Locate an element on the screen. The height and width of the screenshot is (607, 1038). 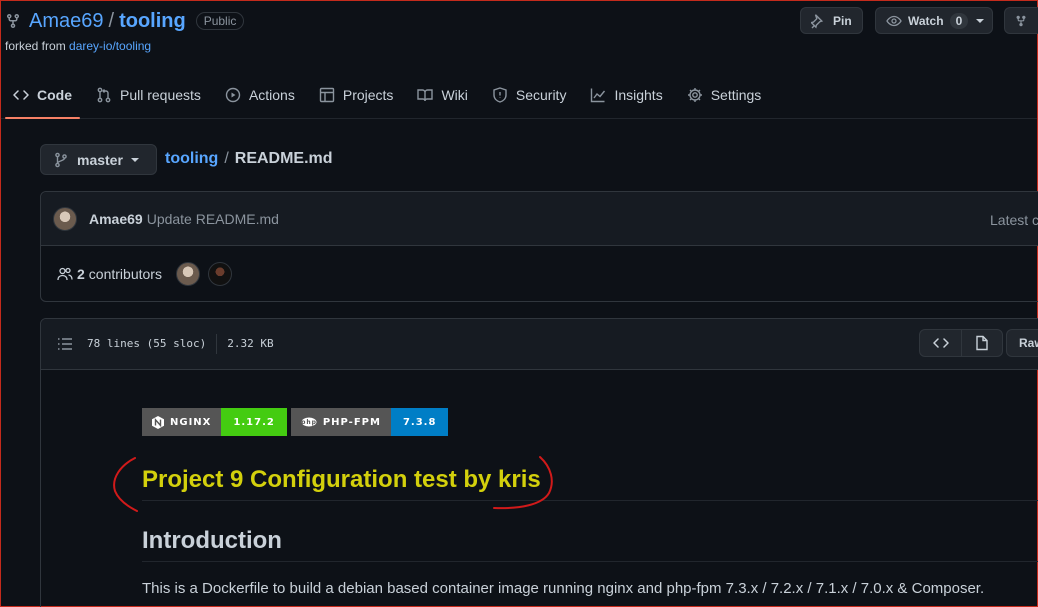
shield-icon is located at coordinates (500, 94).